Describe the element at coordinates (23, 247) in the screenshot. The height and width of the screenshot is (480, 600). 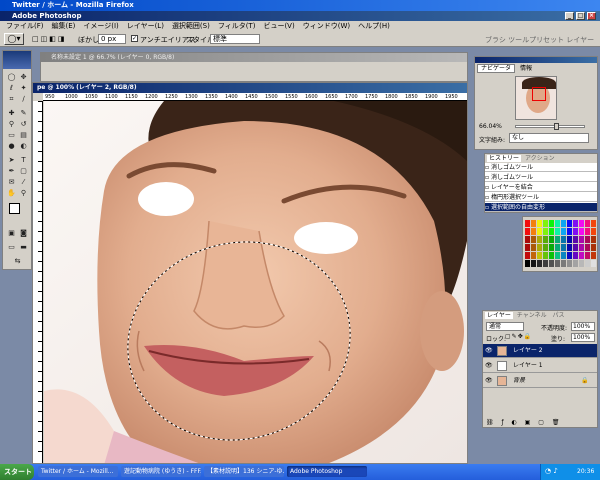
I see `screen-mode-full-icon: ▬` at that location.